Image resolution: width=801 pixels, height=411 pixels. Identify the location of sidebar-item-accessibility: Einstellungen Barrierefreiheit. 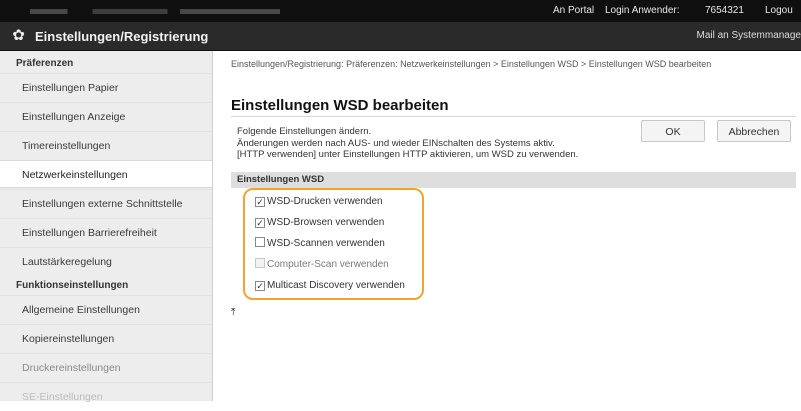
(106, 232).